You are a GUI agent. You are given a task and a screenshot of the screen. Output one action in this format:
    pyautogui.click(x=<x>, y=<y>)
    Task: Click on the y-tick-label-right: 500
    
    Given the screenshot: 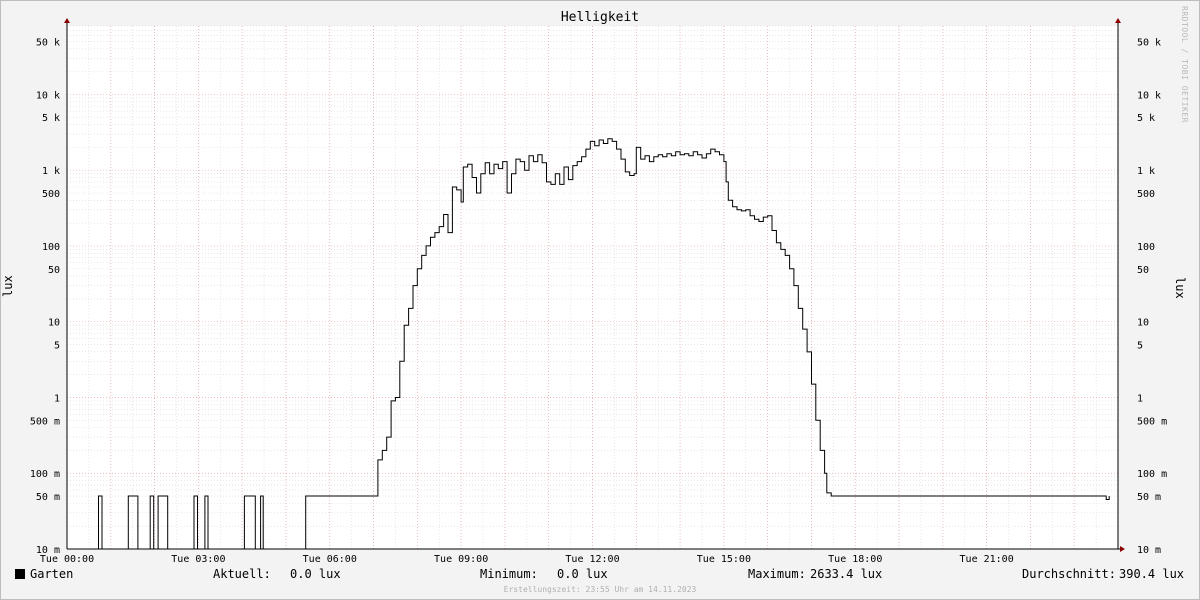 What is the action you would take?
    pyautogui.click(x=1146, y=194)
    